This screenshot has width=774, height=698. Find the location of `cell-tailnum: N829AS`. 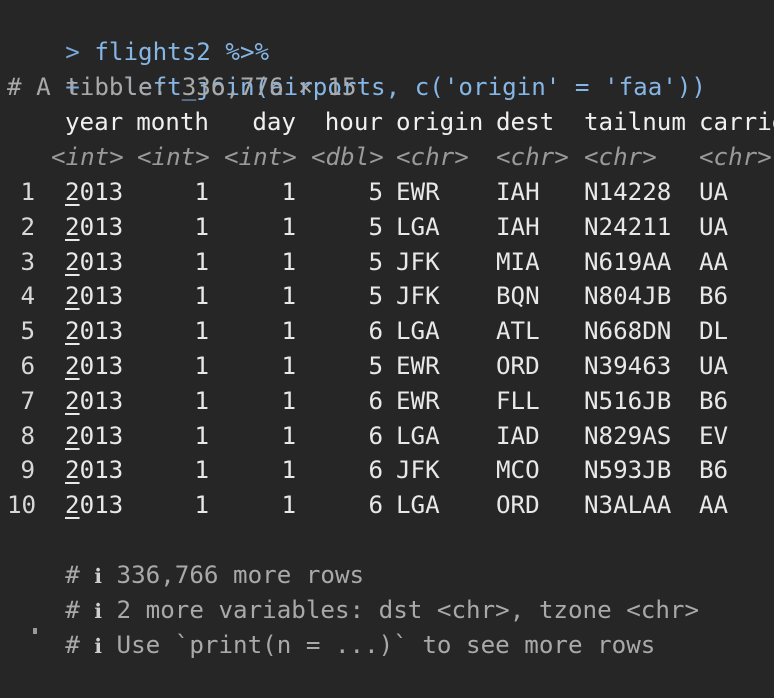

cell-tailnum: N829AS is located at coordinates (628, 435).